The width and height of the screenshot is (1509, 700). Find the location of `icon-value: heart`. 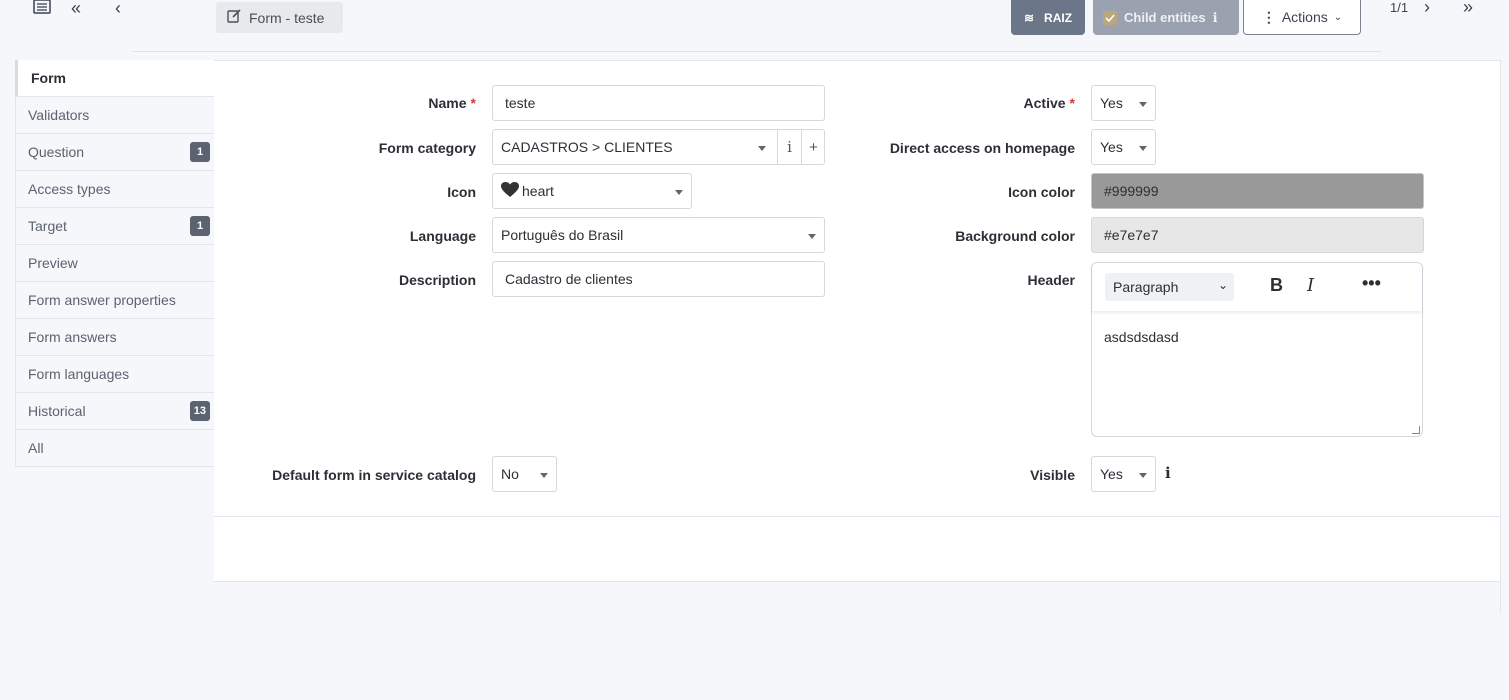

icon-value: heart is located at coordinates (538, 191).